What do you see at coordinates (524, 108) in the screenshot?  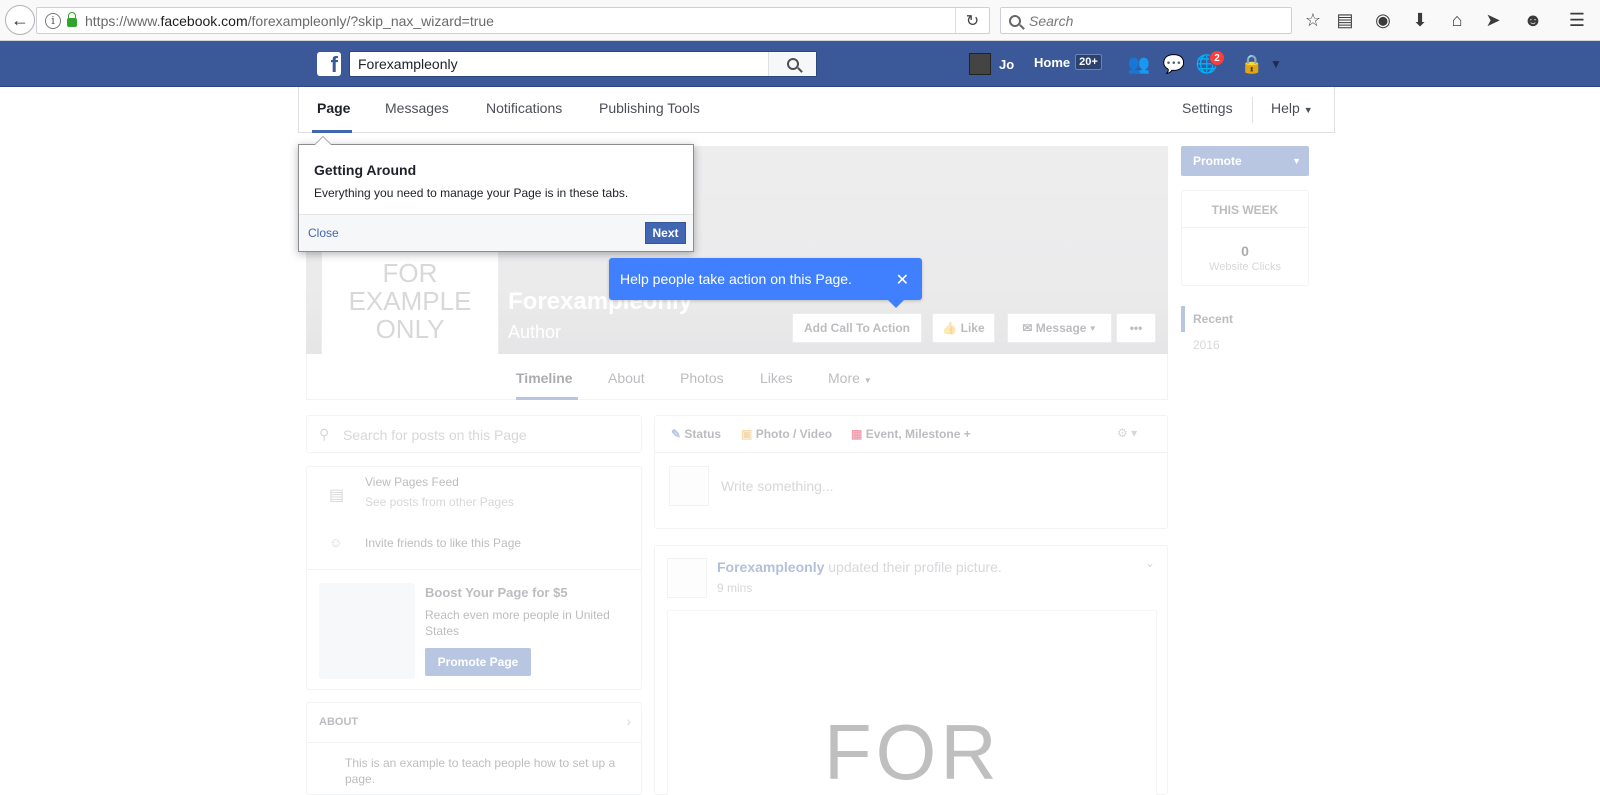 I see `tab-notifications: Notifications` at bounding box center [524, 108].